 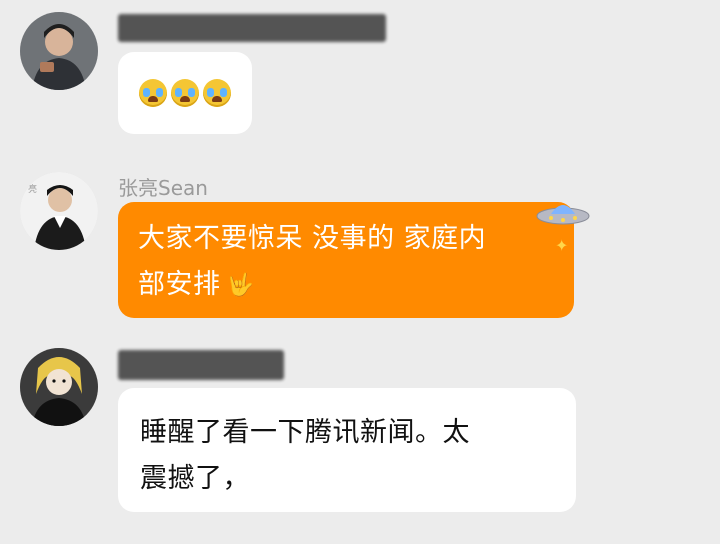 I want to click on emoji-group, so click(x=185, y=93).